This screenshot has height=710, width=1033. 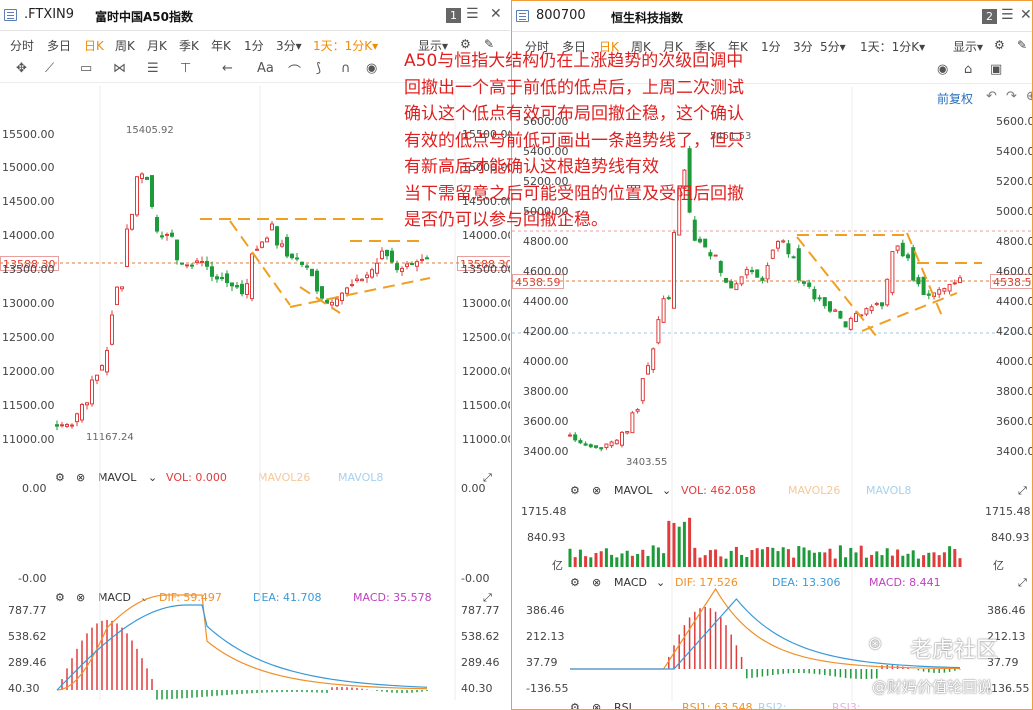 What do you see at coordinates (28, 167) in the screenshot?
I see `axis-tick-label: 15000.00` at bounding box center [28, 167].